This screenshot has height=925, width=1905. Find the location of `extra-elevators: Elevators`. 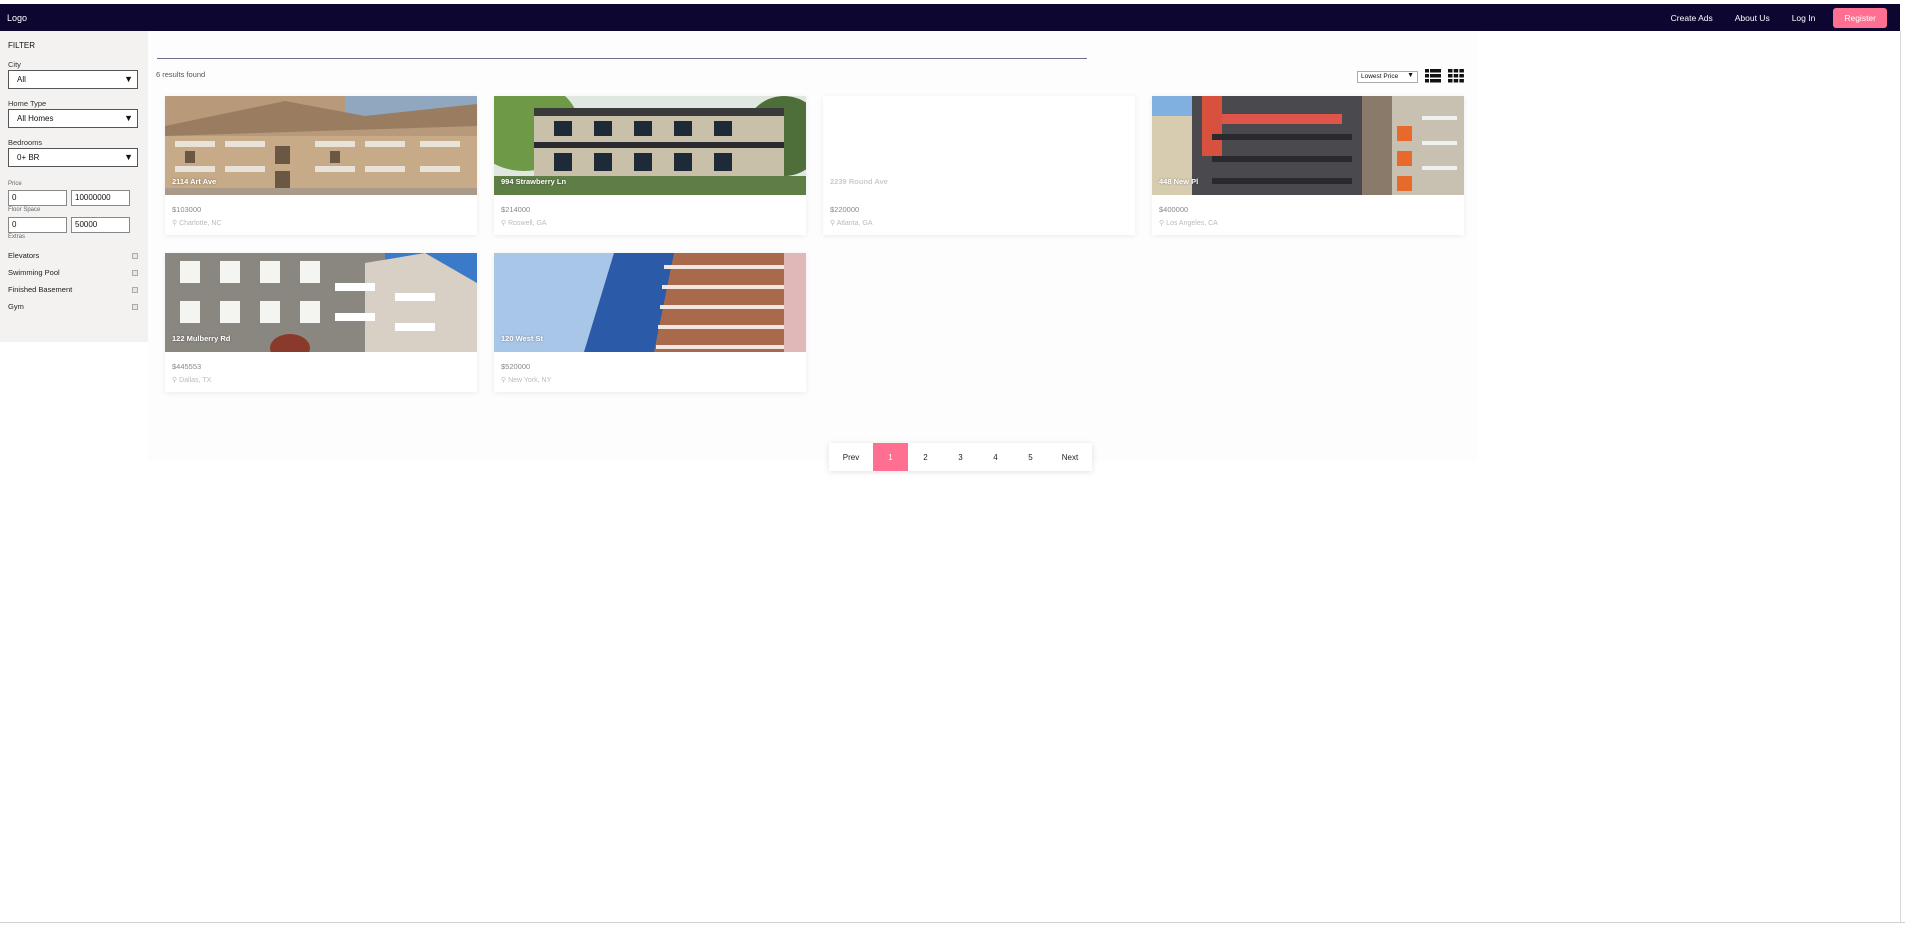

extra-elevators: Elevators is located at coordinates (74, 255).